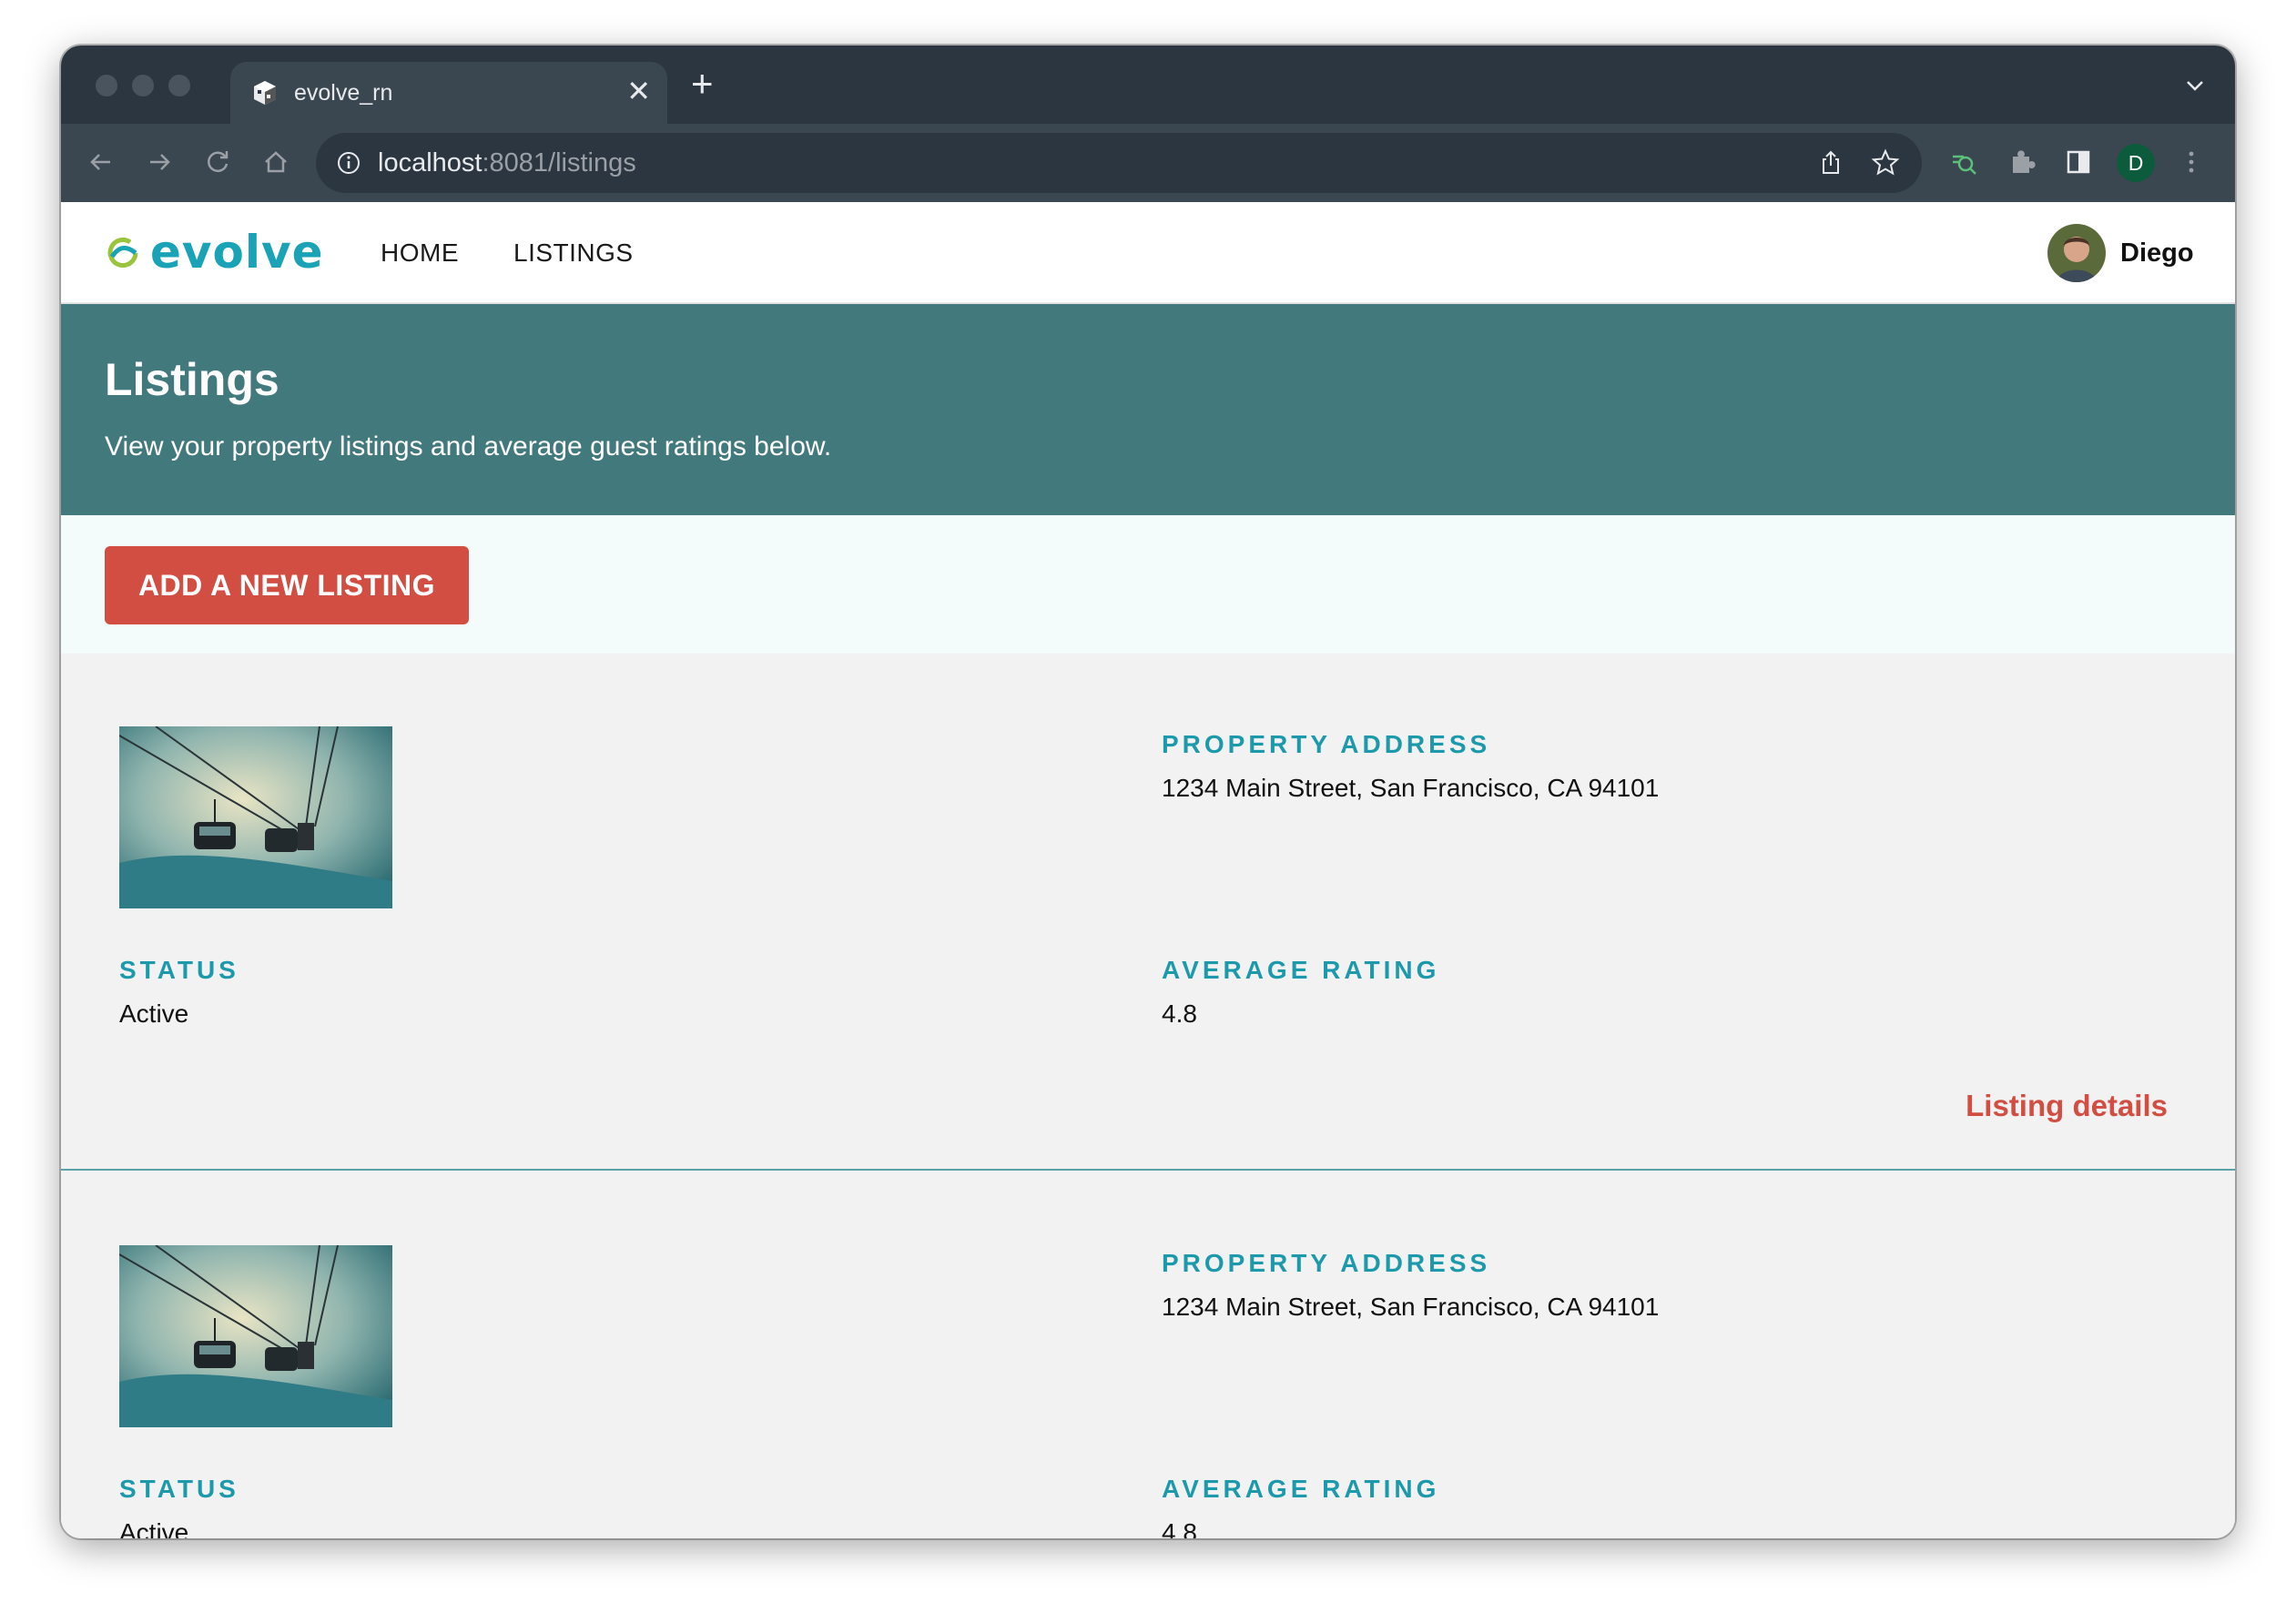 This screenshot has width=2296, height=1613. Describe the element at coordinates (343, 93) in the screenshot. I see `tab-title: evolve_rn` at that location.